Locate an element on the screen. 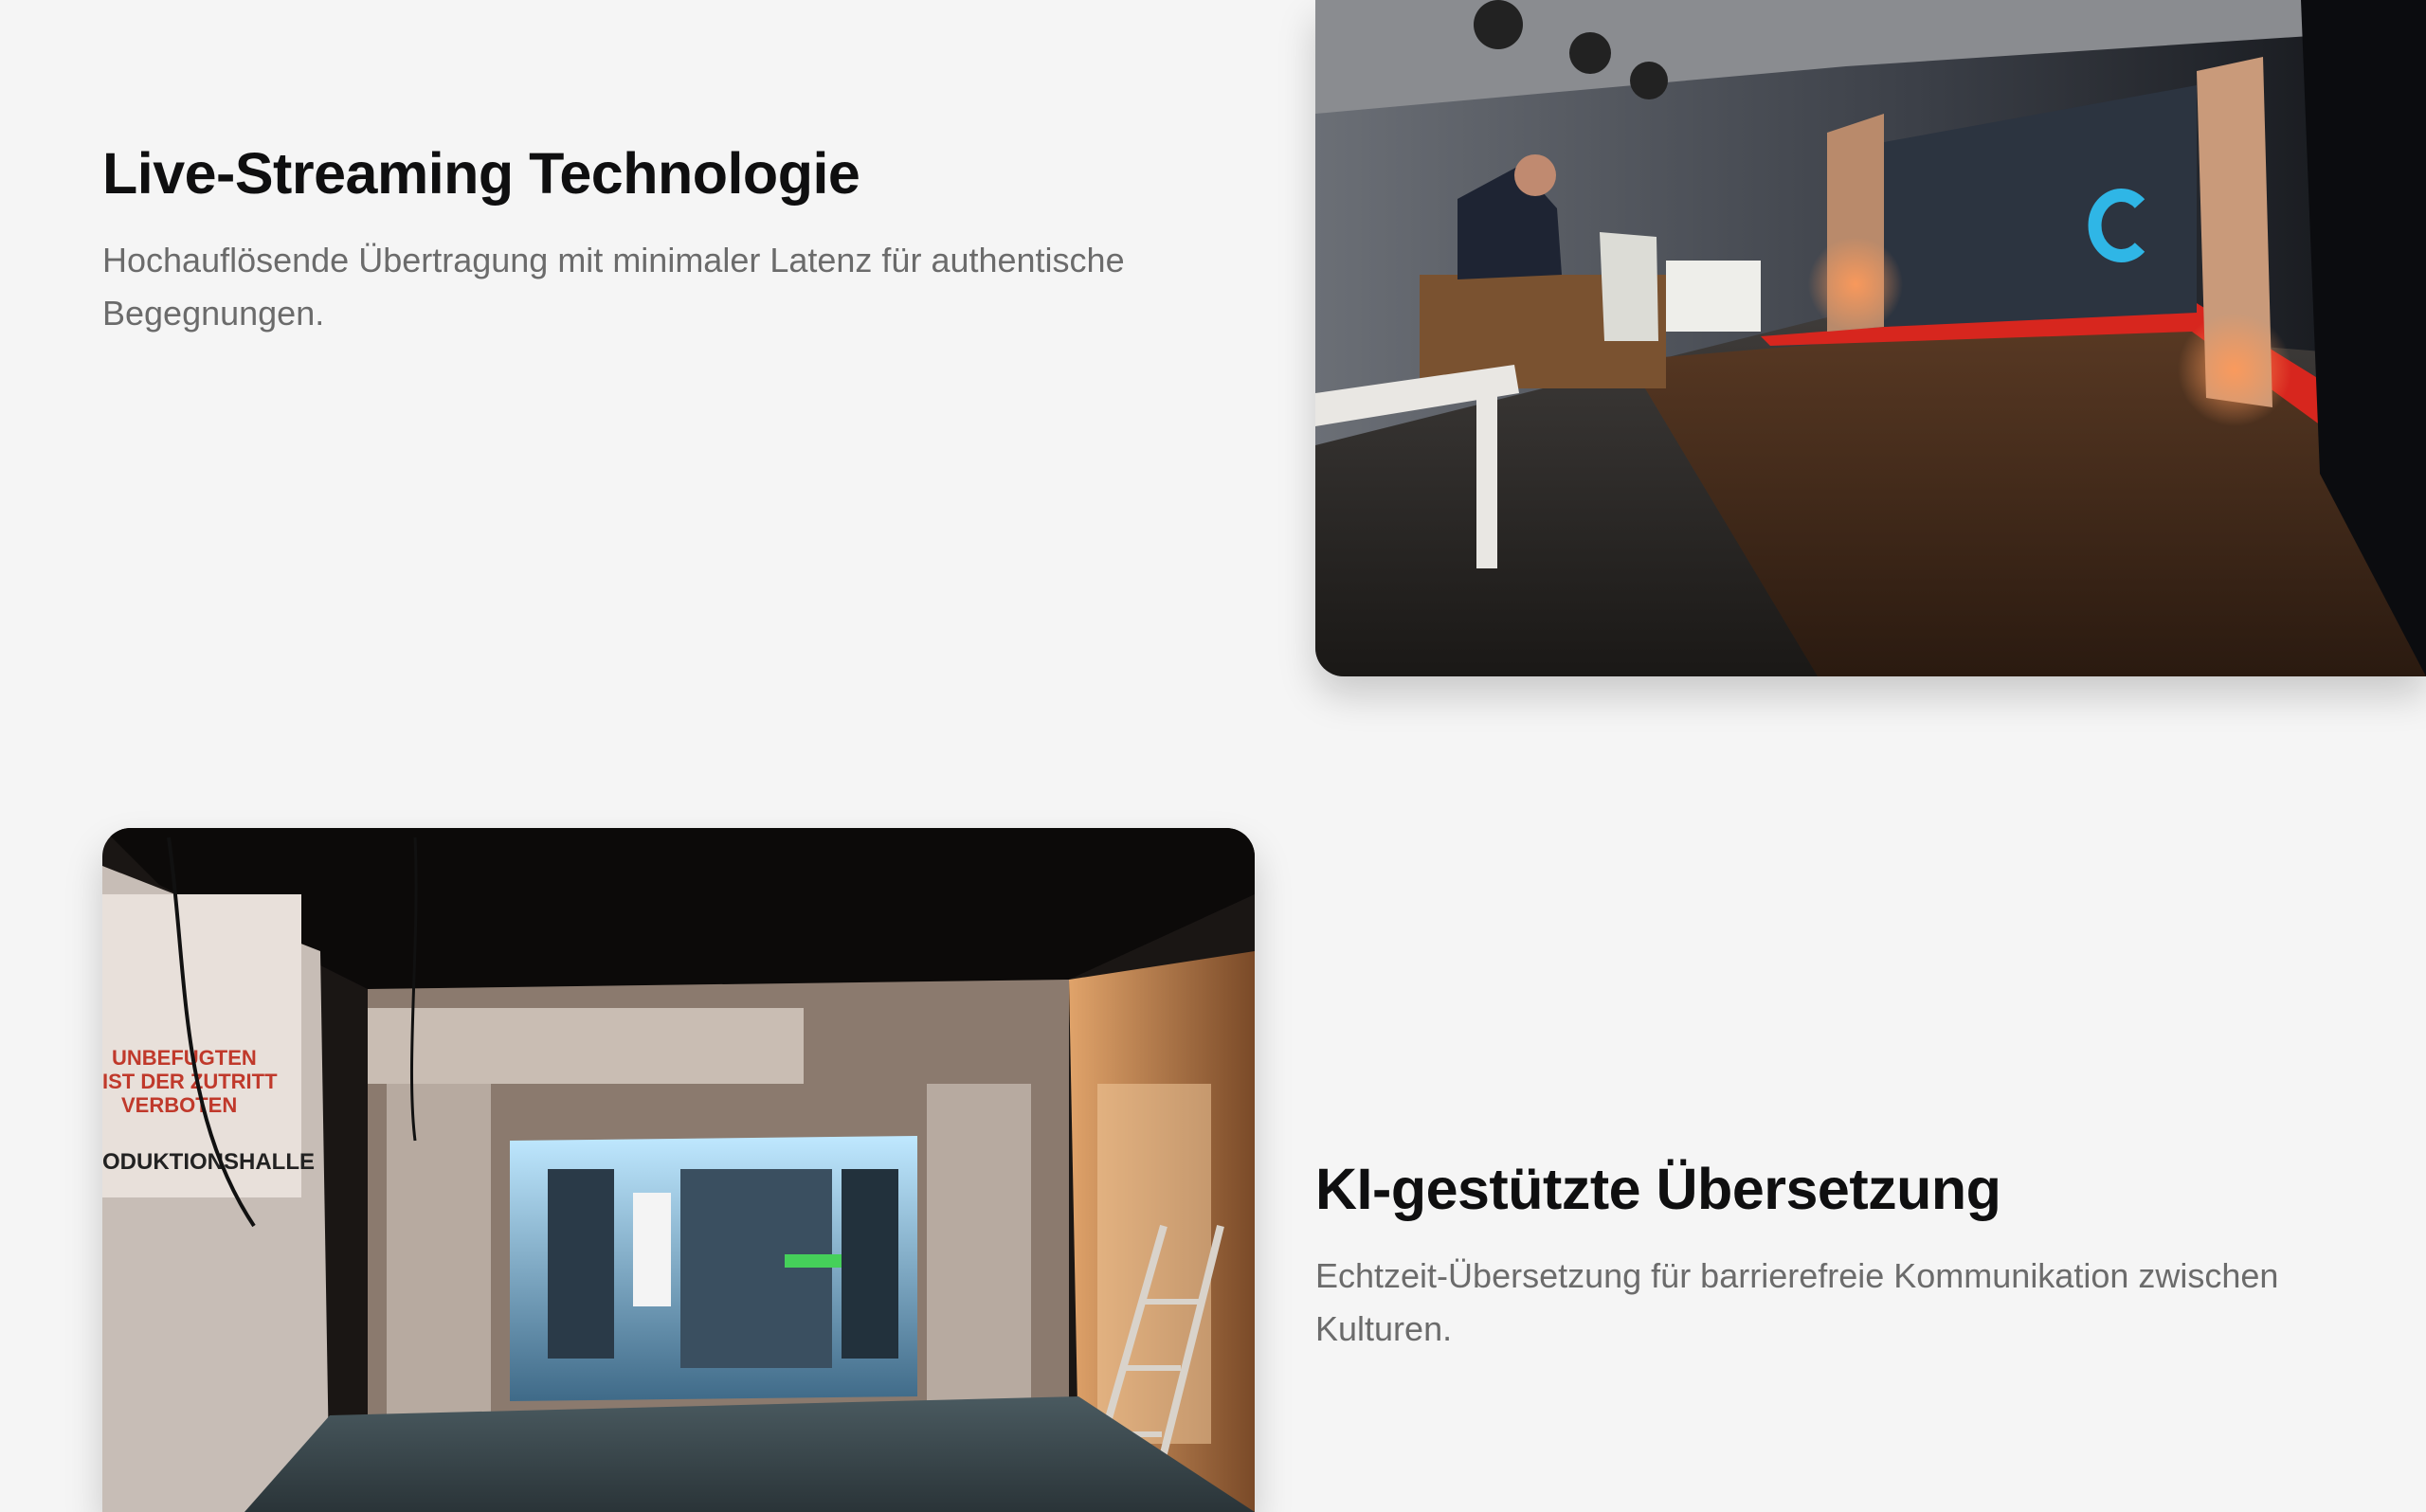 This screenshot has width=2426, height=1512. warning-sign-line-3: VERBOTEN is located at coordinates (179, 1105).